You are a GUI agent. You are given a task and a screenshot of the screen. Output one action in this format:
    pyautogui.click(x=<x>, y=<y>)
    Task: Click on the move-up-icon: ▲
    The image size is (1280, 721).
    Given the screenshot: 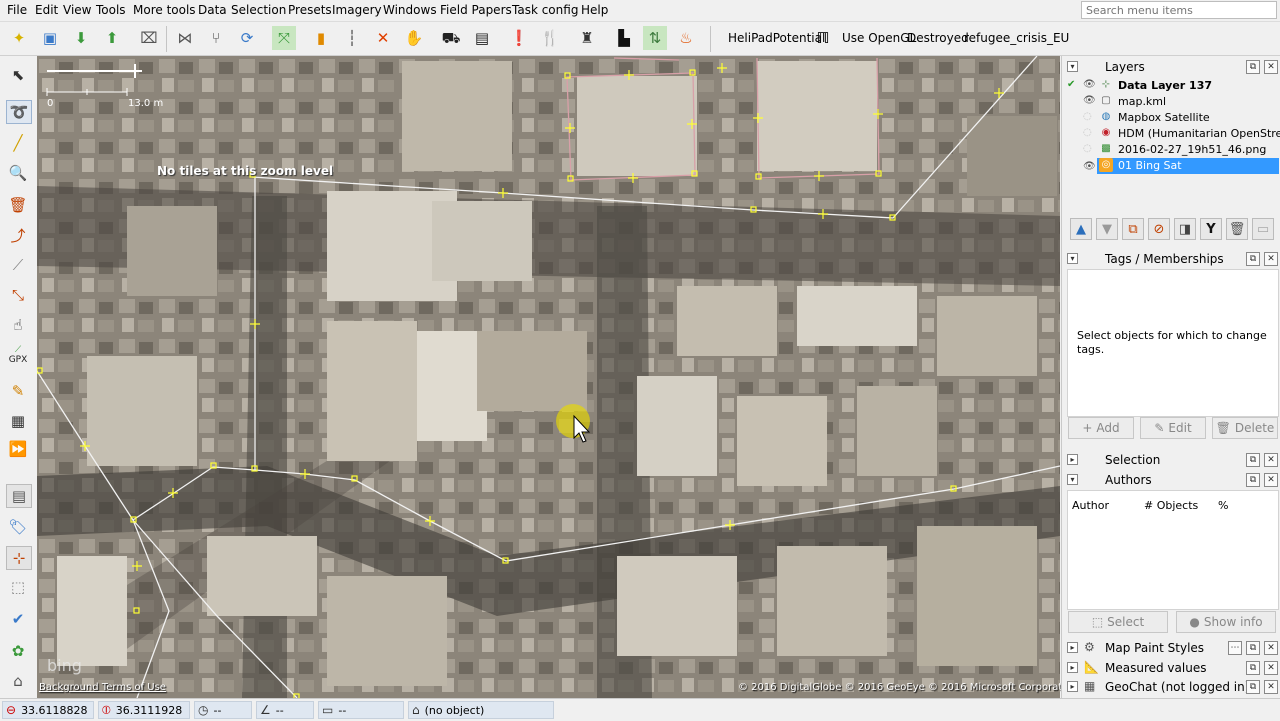 What is the action you would take?
    pyautogui.click(x=1081, y=229)
    